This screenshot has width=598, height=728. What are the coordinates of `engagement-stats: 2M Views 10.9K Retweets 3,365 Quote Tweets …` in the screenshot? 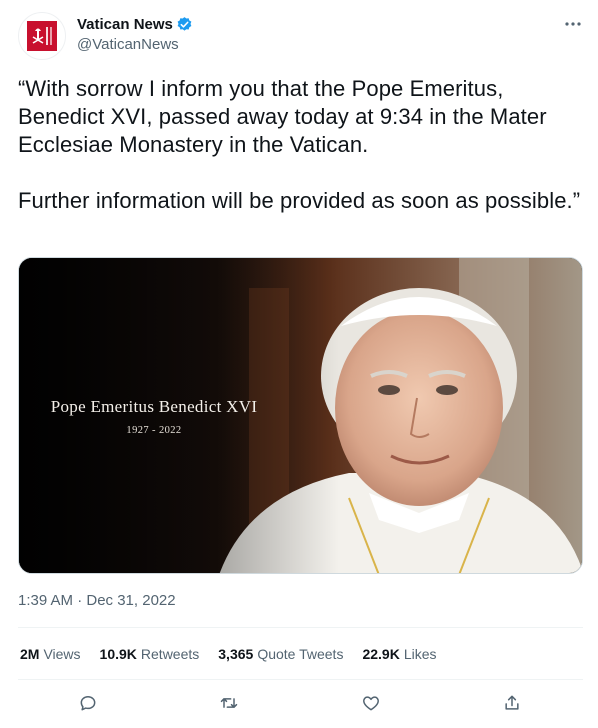 It's located at (238, 654).